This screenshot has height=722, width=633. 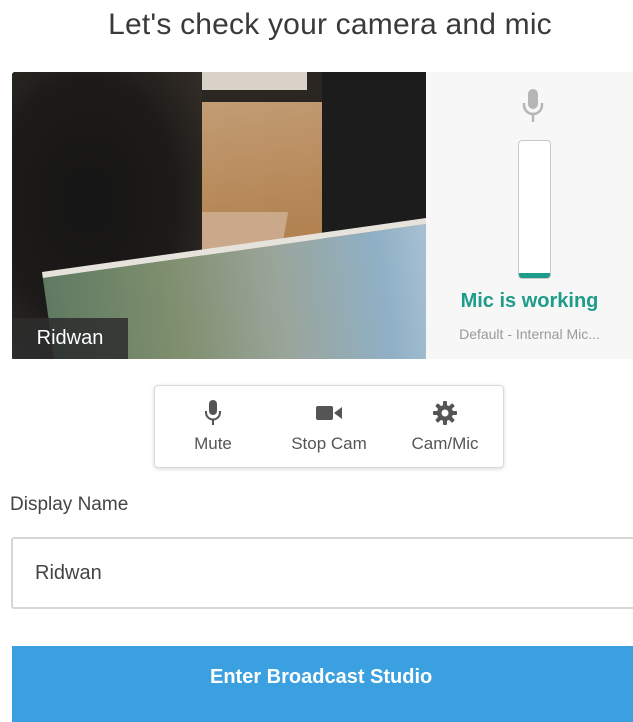 I want to click on gear-icon, so click(x=445, y=413).